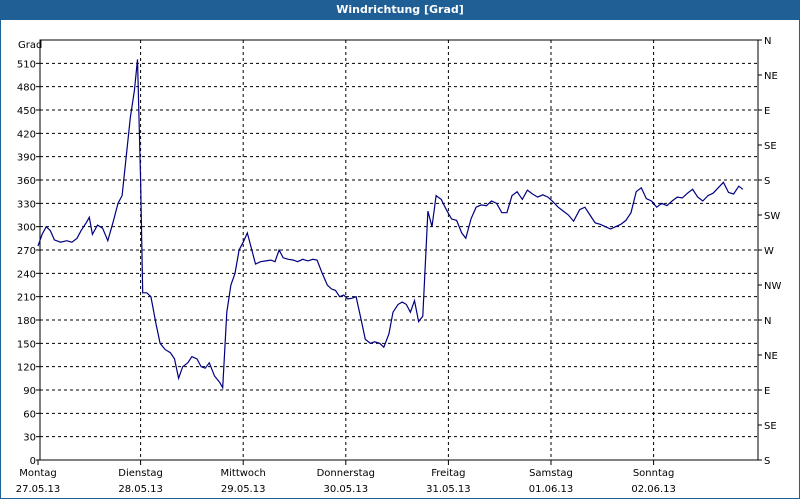  Describe the element at coordinates (26, 344) in the screenshot. I see `y-tick-label: 150` at that location.